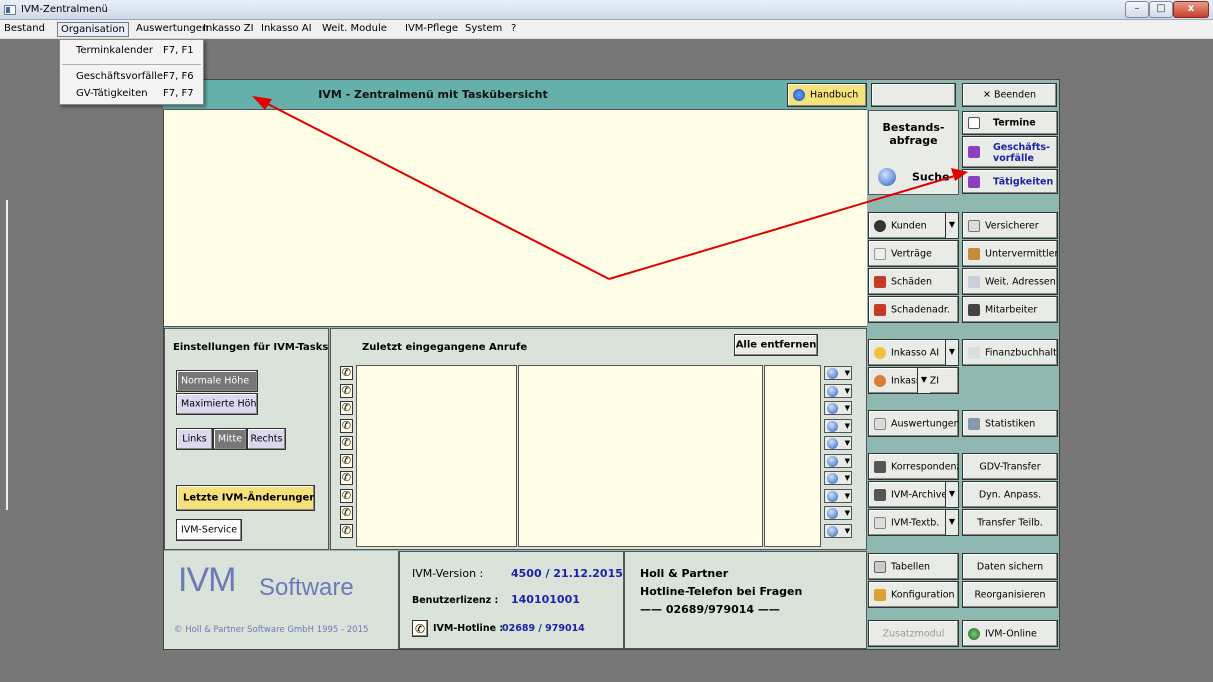 This screenshot has height=682, width=1213. Describe the element at coordinates (1010, 181) in the screenshot. I see `taetigkeiten-button: Tätigkeiten` at that location.